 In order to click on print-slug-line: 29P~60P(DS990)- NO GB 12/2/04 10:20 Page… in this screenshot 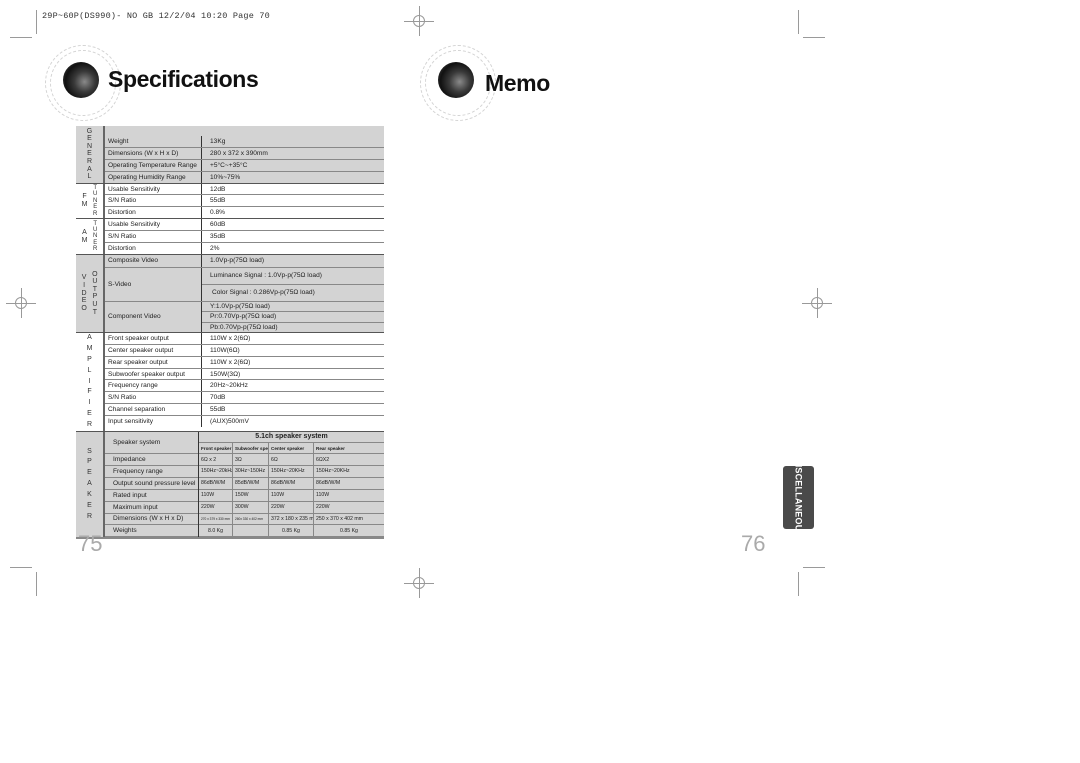, I will do `click(156, 16)`.